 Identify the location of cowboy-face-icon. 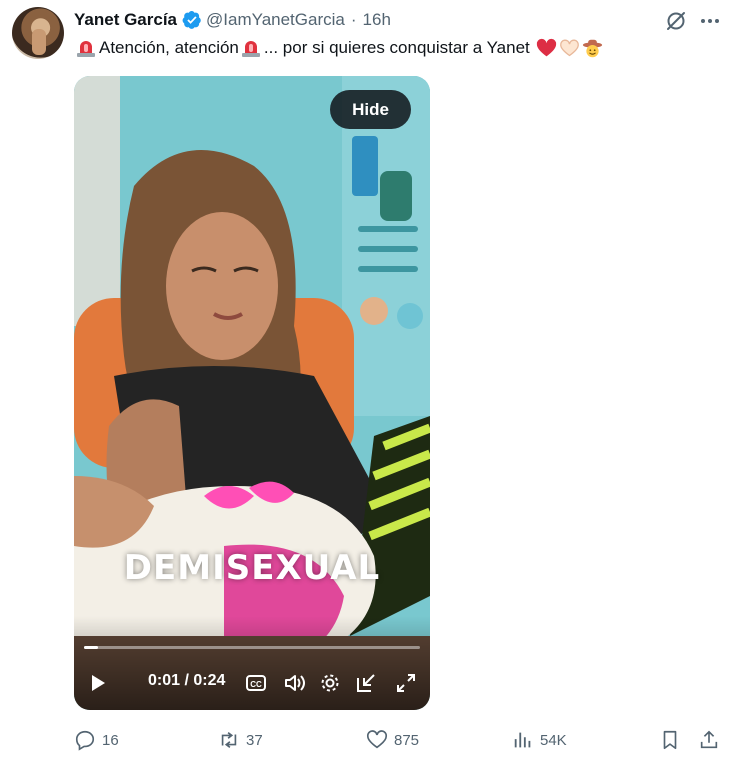
(592, 48).